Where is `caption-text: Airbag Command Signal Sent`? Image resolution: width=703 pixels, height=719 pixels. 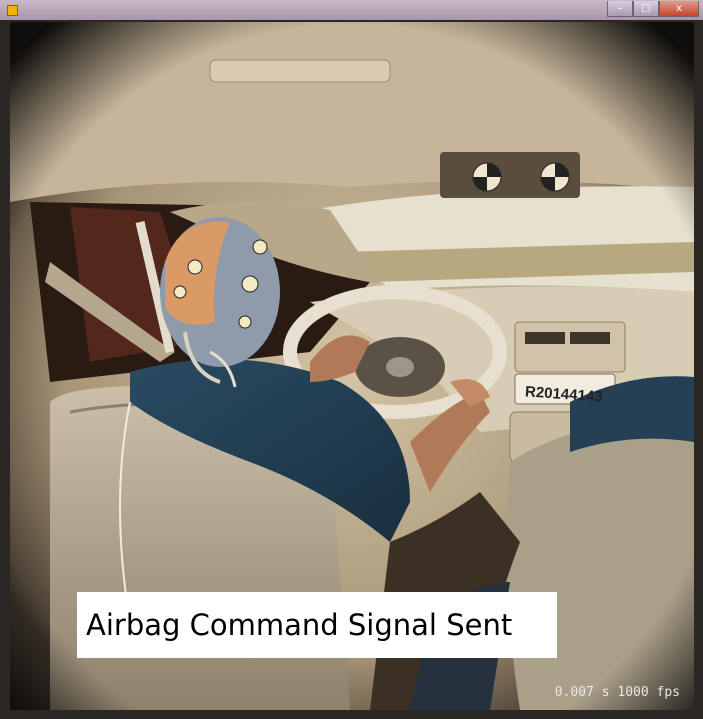 caption-text: Airbag Command Signal Sent is located at coordinates (299, 625).